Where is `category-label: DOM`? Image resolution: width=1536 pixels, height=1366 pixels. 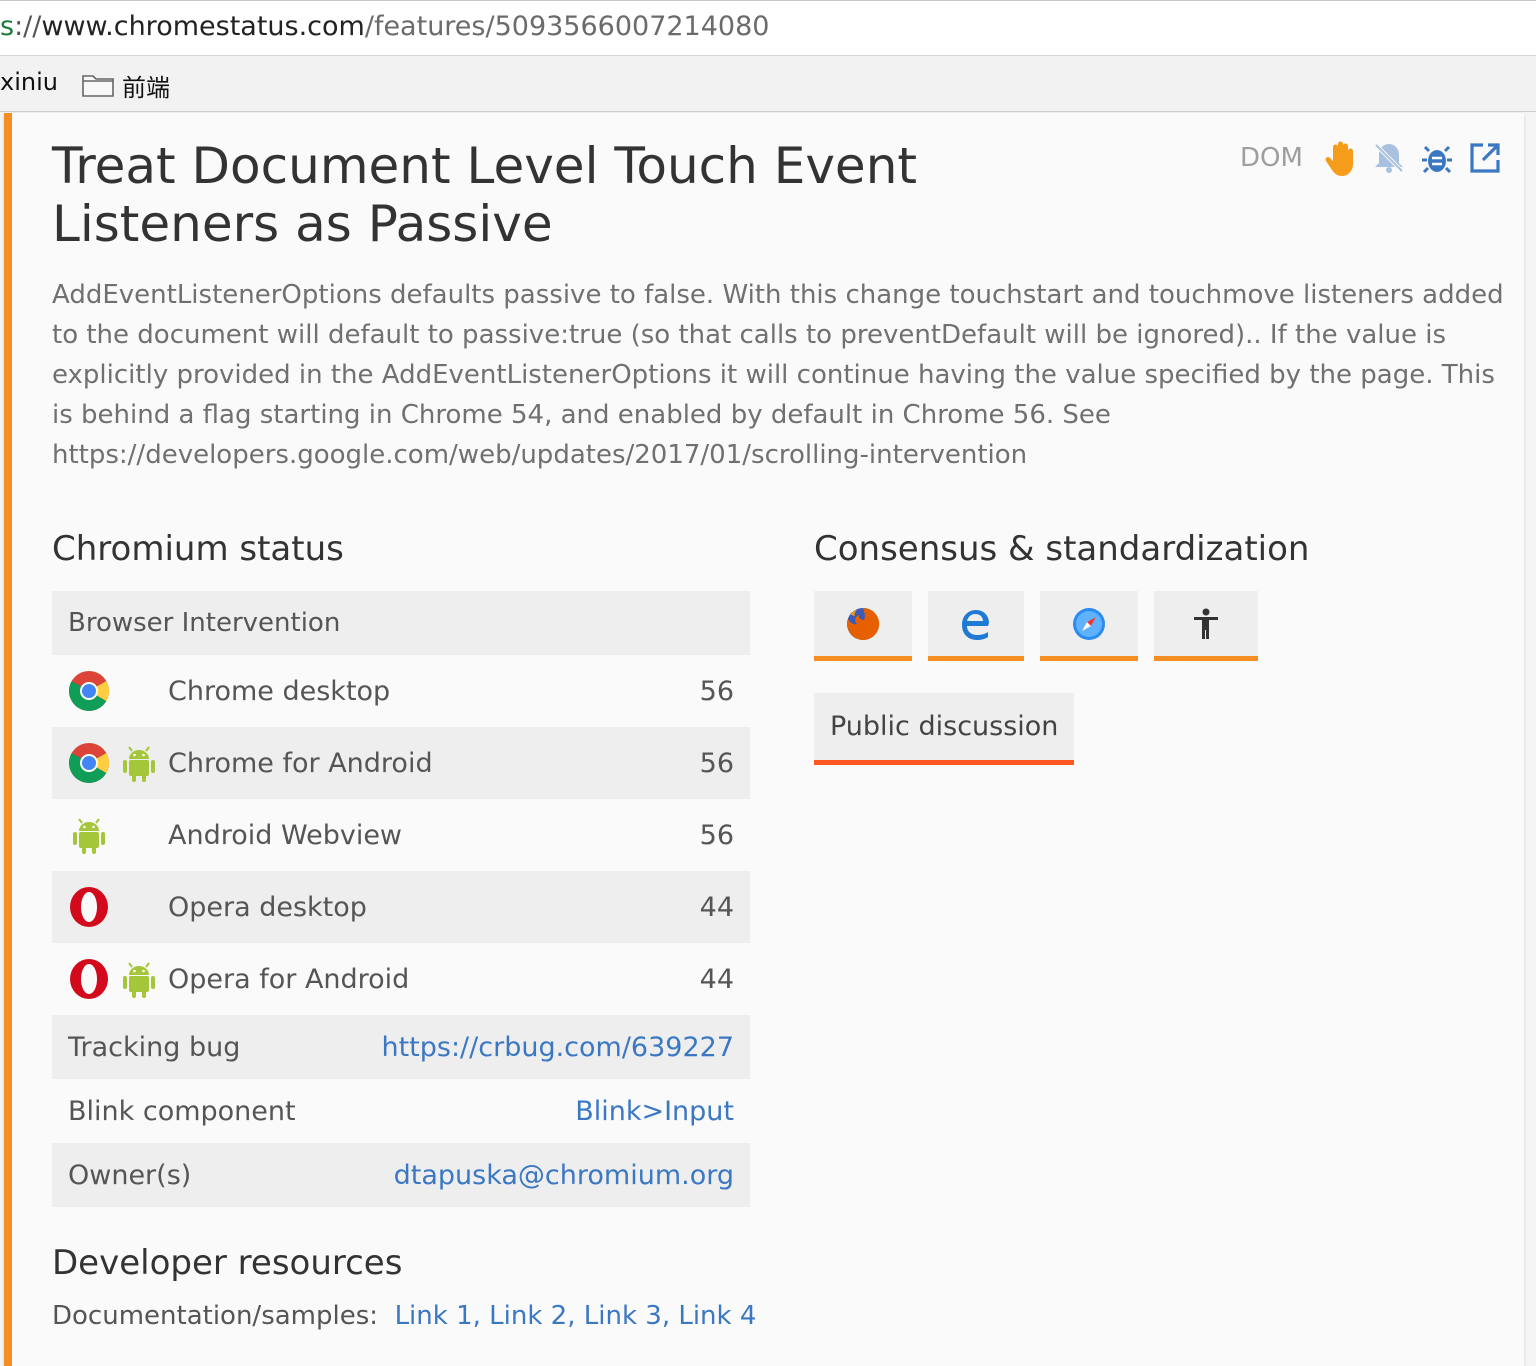
category-label: DOM is located at coordinates (1271, 158).